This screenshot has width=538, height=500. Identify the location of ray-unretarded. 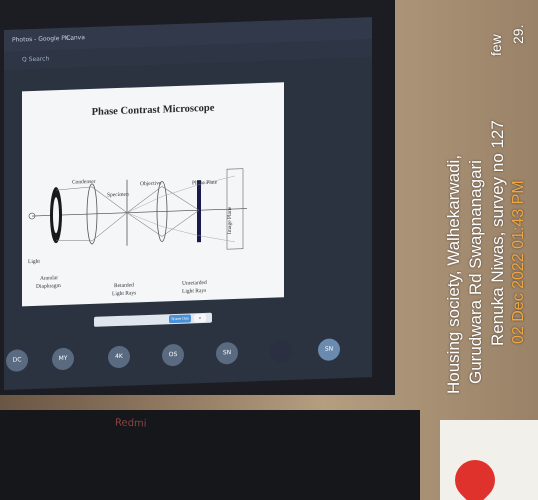
(181, 227).